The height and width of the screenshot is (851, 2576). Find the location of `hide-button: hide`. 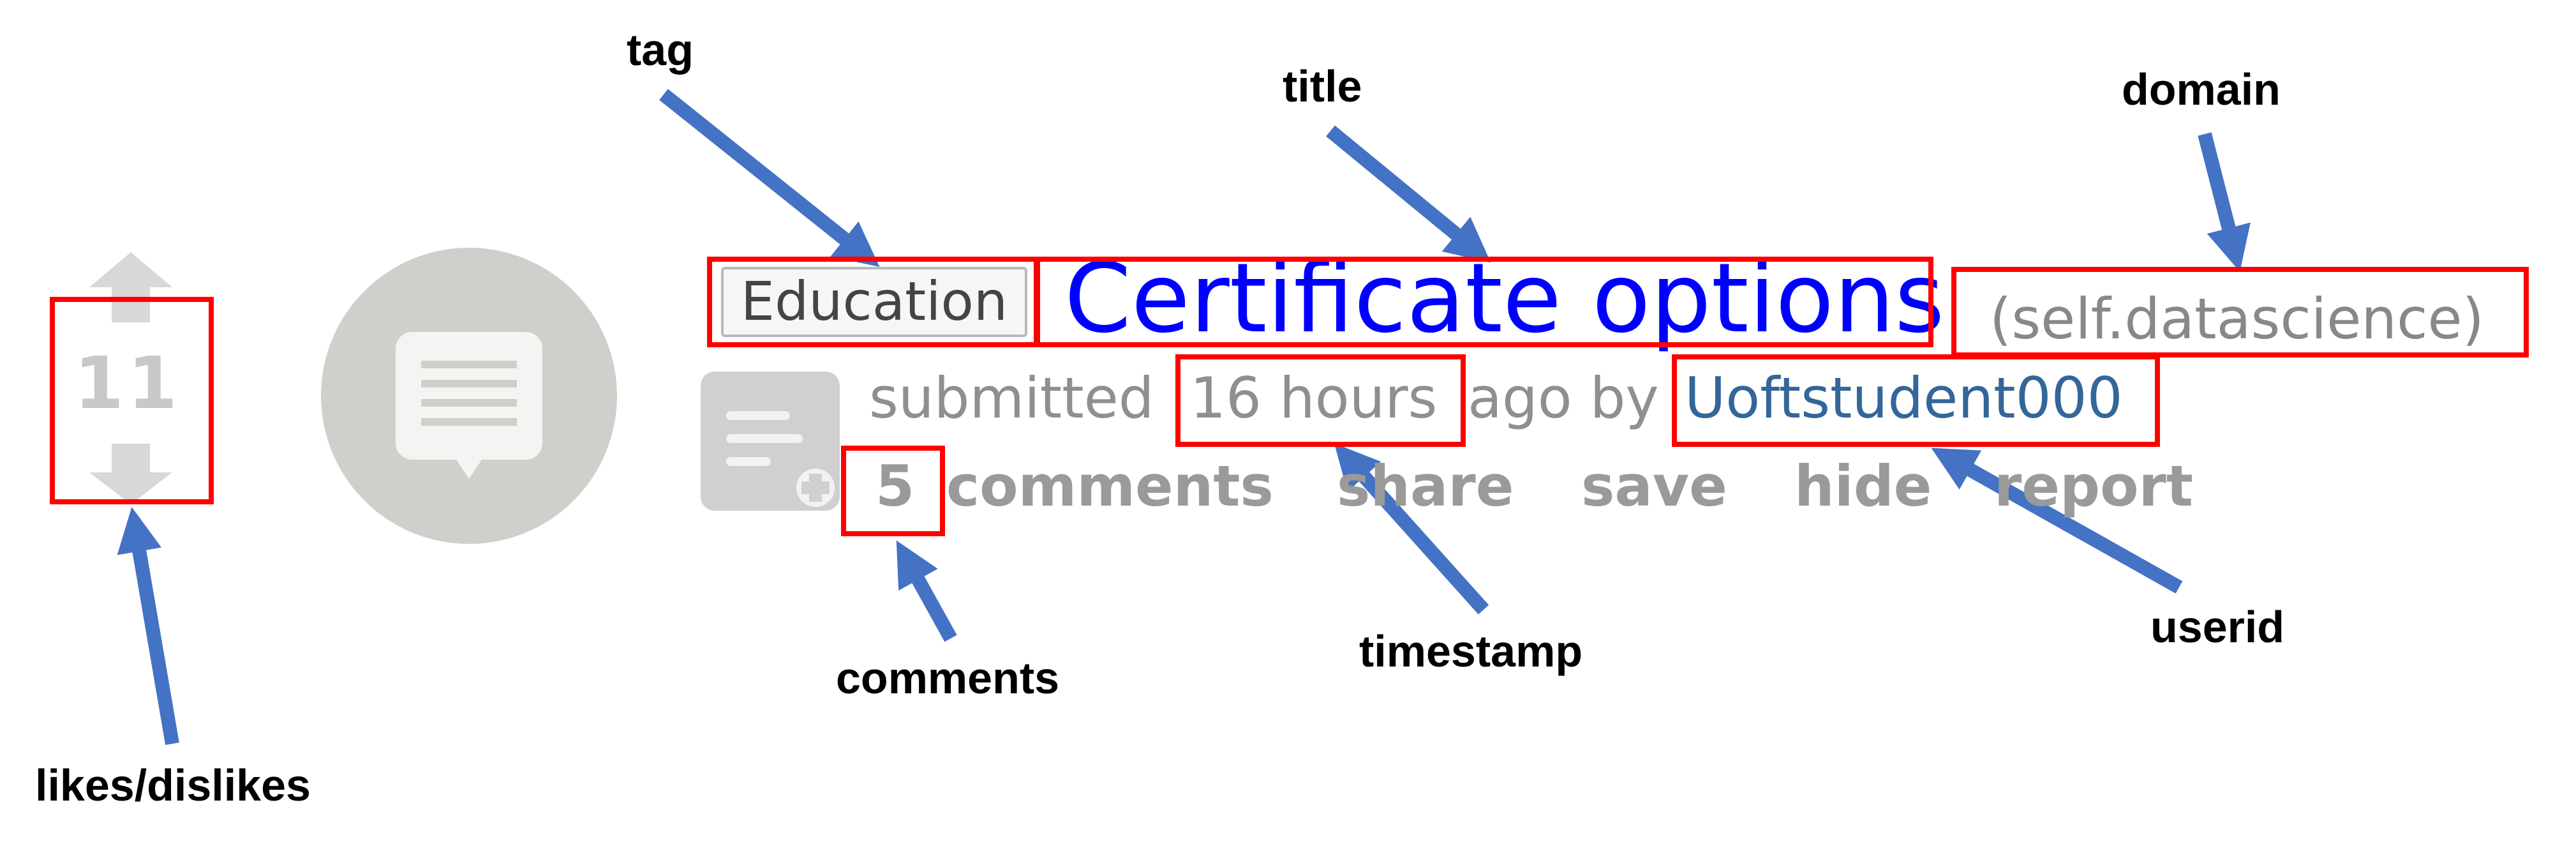

hide-button: hide is located at coordinates (1863, 486).